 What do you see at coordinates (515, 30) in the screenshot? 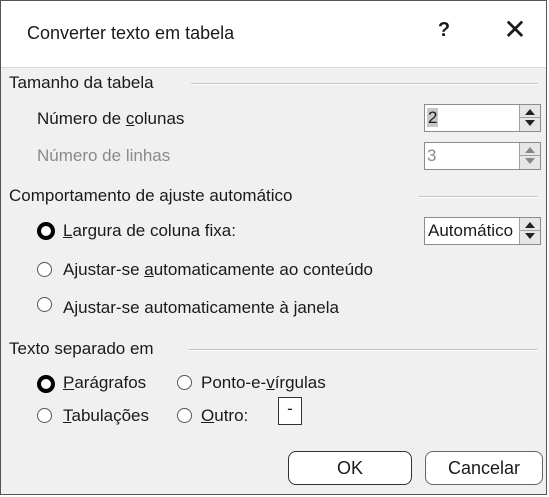
I see `close-button: ✕` at bounding box center [515, 30].